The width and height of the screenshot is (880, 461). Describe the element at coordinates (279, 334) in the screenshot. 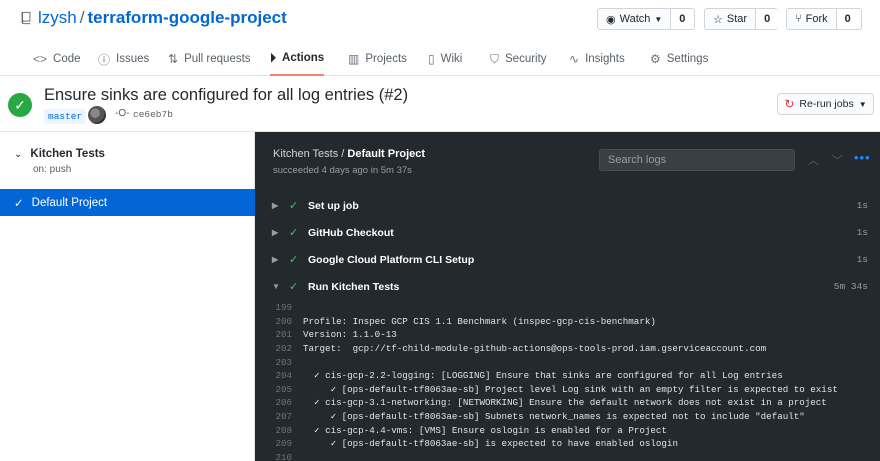

I see `line-number: 201` at that location.